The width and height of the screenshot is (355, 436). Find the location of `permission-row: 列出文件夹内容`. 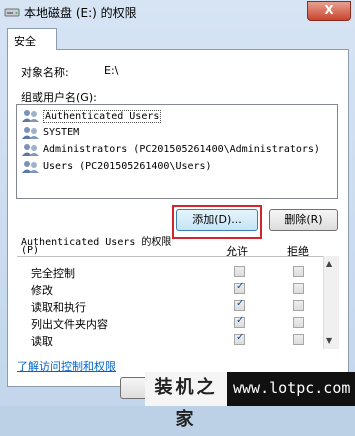

permission-row: 列出文件夹内容 is located at coordinates (178, 322).